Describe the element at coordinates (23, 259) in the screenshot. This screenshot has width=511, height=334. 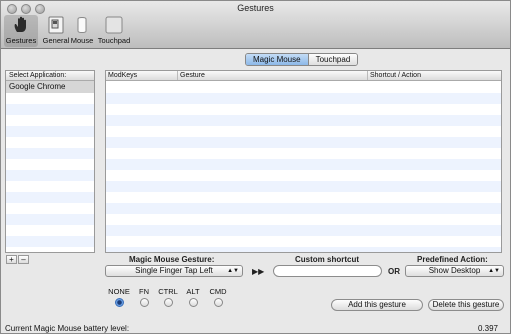
I see `remove-application-button: –` at that location.